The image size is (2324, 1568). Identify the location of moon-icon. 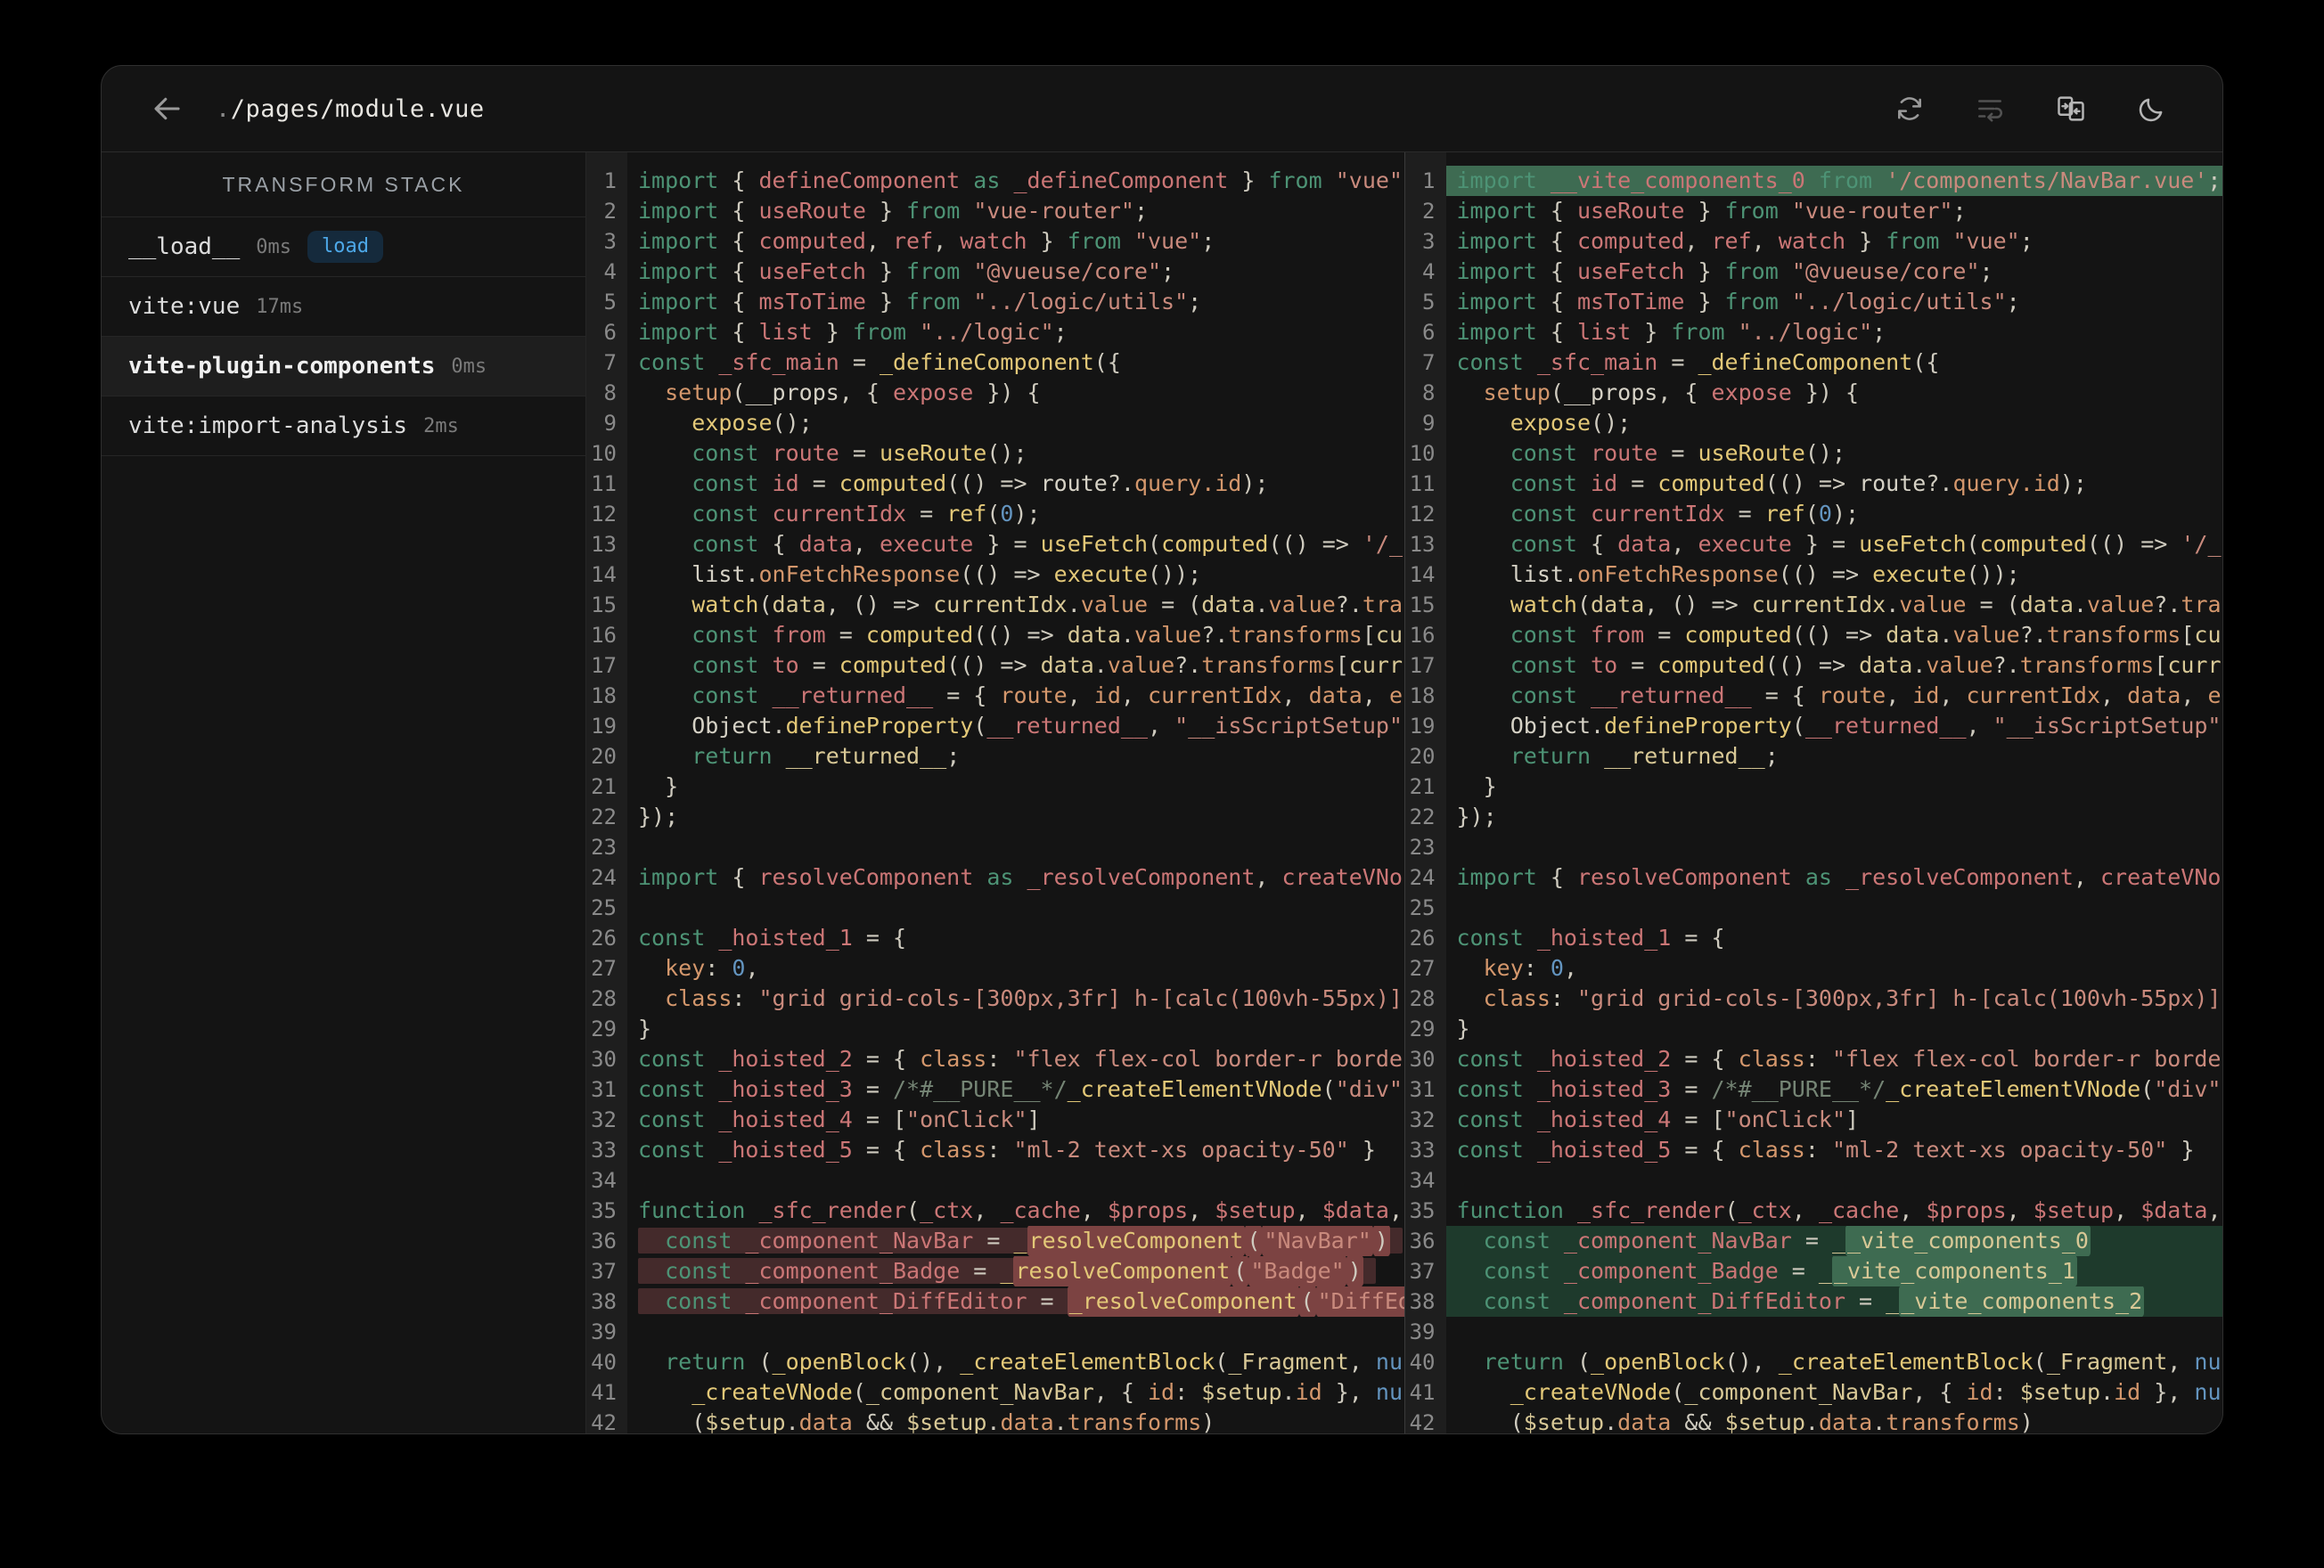
(2152, 109).